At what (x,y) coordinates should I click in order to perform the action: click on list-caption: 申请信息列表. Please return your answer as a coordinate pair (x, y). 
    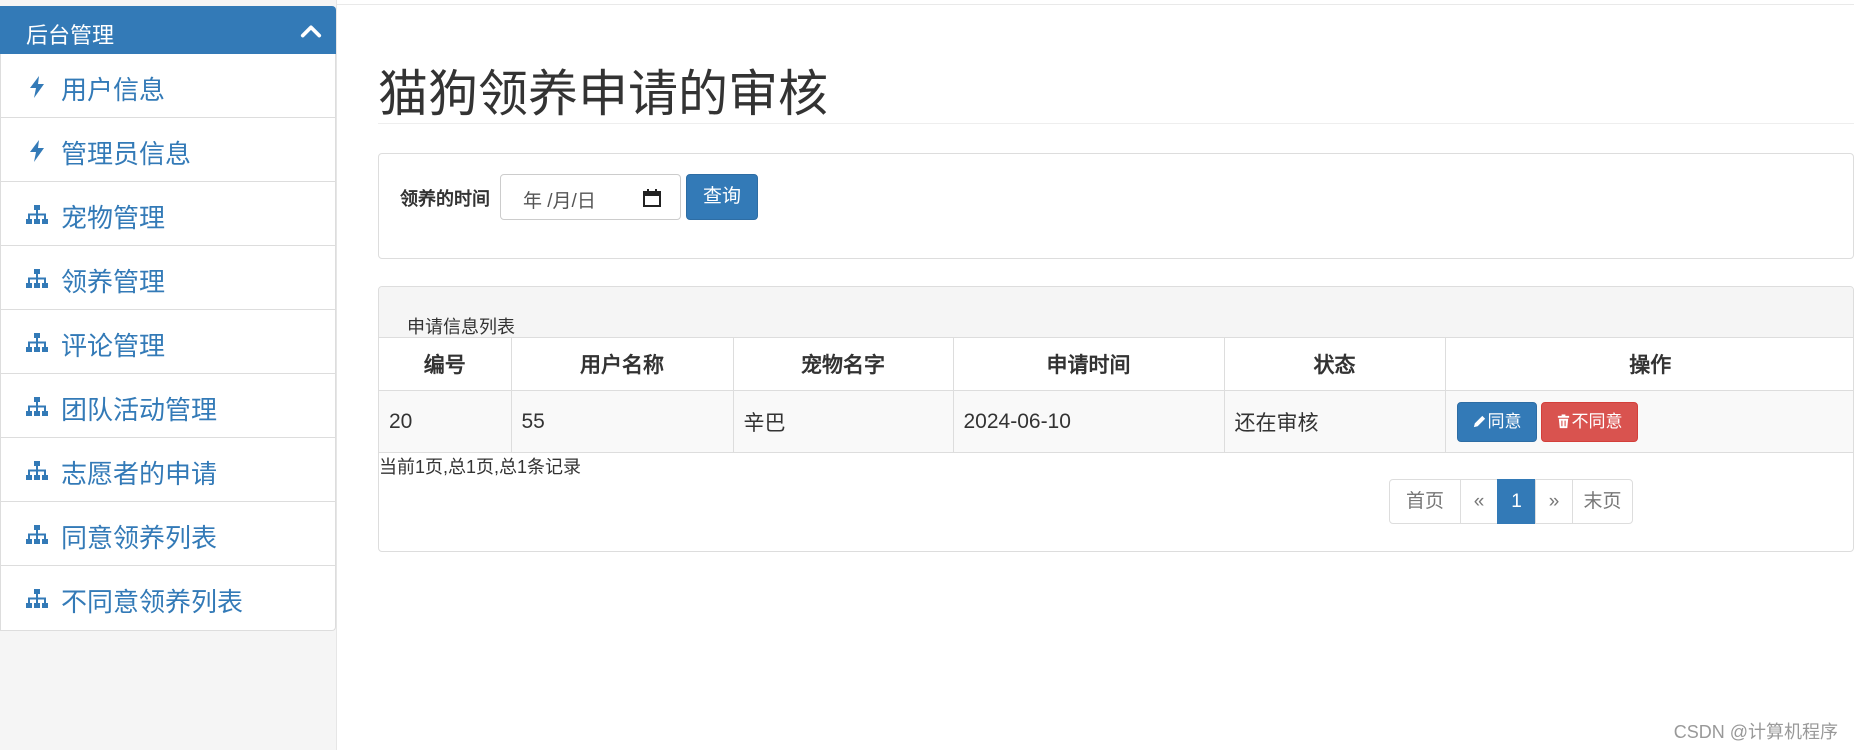
    Looking at the image, I should click on (461, 327).